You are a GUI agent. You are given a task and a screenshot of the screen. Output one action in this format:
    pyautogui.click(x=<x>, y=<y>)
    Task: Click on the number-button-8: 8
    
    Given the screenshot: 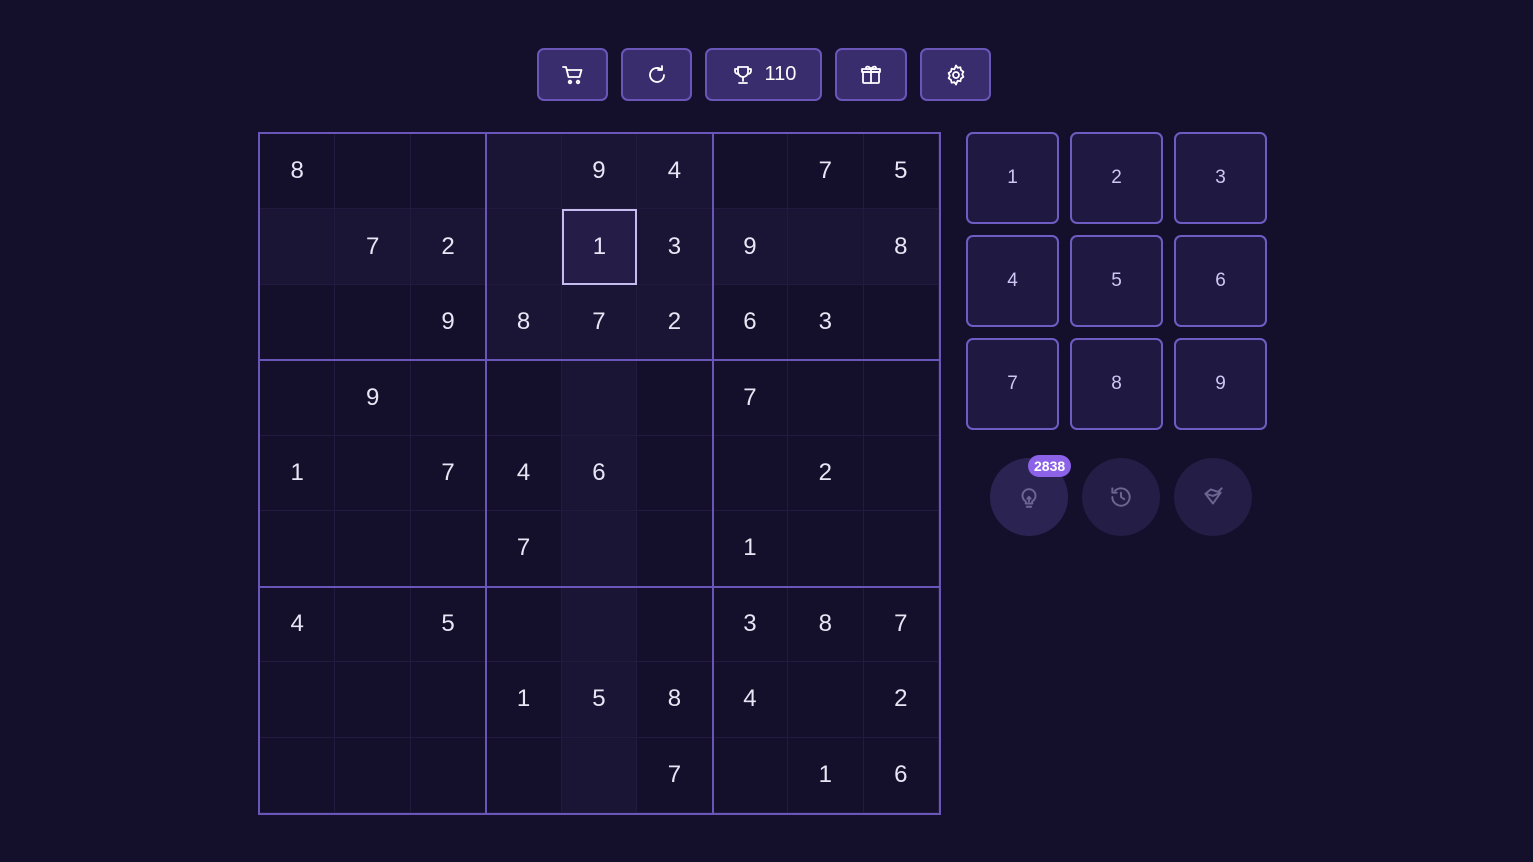 What is the action you would take?
    pyautogui.click(x=1116, y=384)
    